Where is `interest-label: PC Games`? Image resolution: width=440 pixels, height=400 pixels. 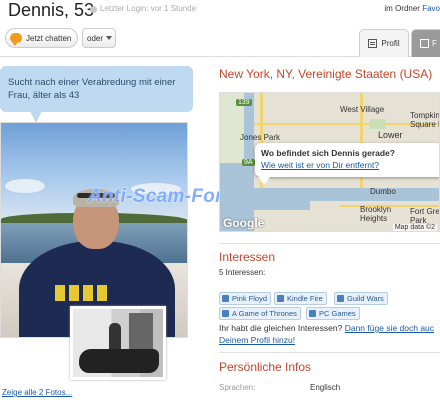 interest-label: PC Games is located at coordinates (337, 313).